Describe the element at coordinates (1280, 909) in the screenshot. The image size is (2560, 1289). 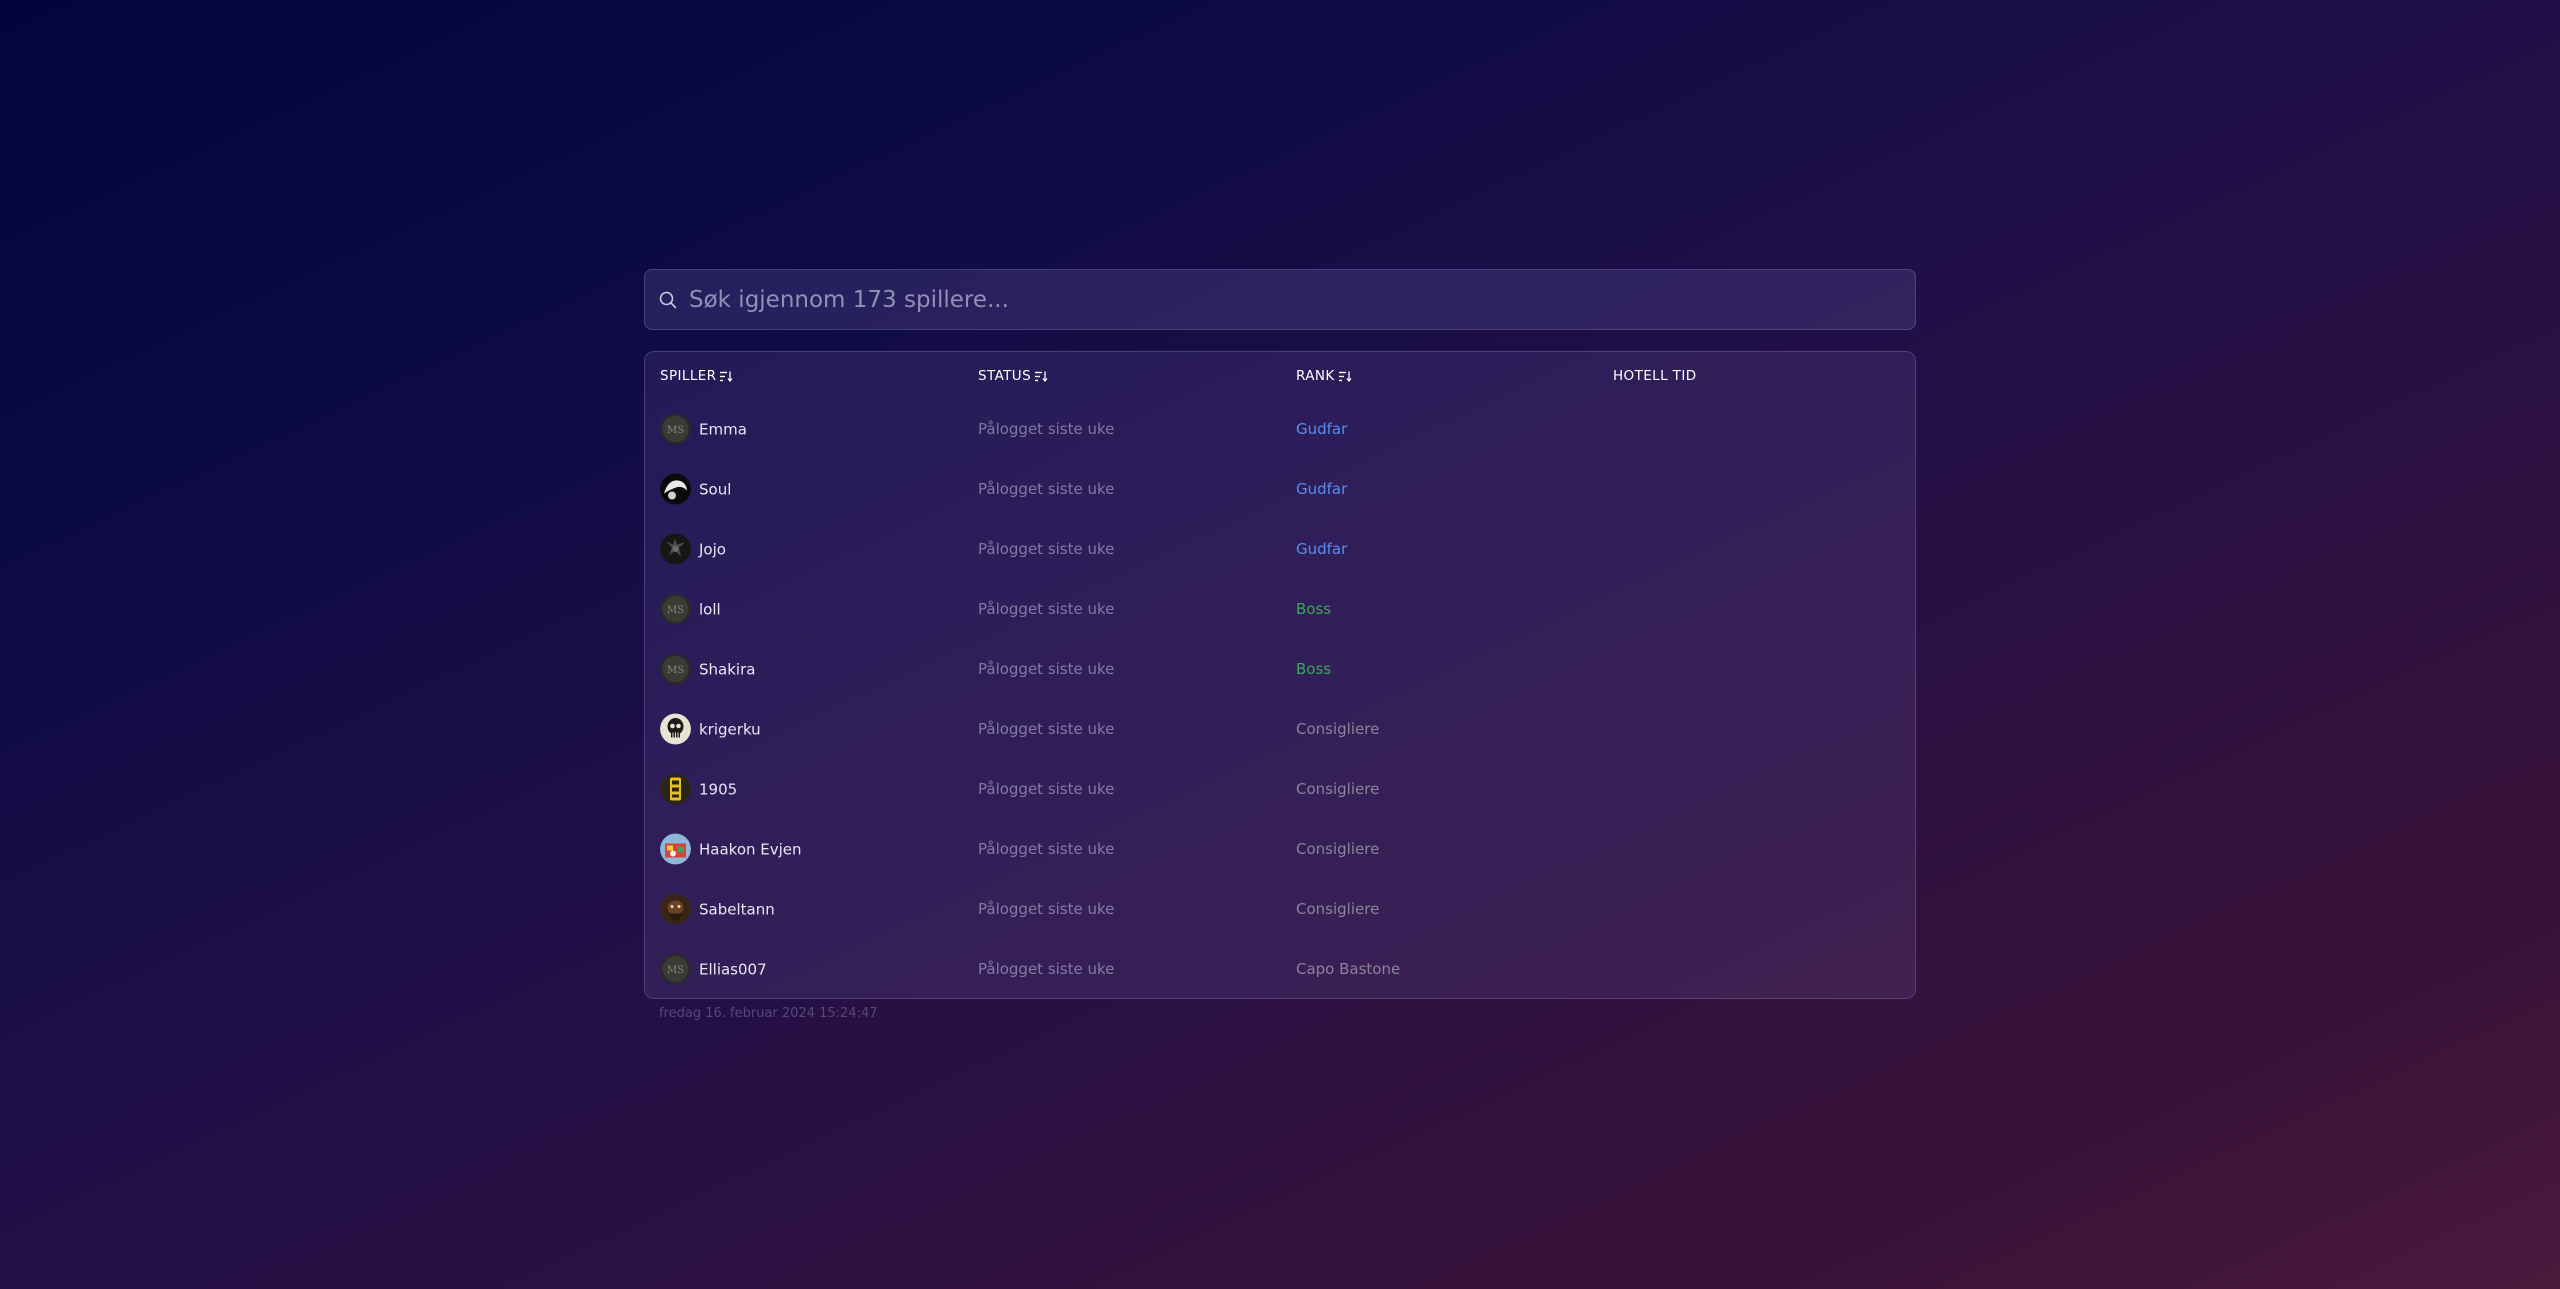
I see `table-row: Sabeltann Pålogget siste uke Consigliere` at that location.